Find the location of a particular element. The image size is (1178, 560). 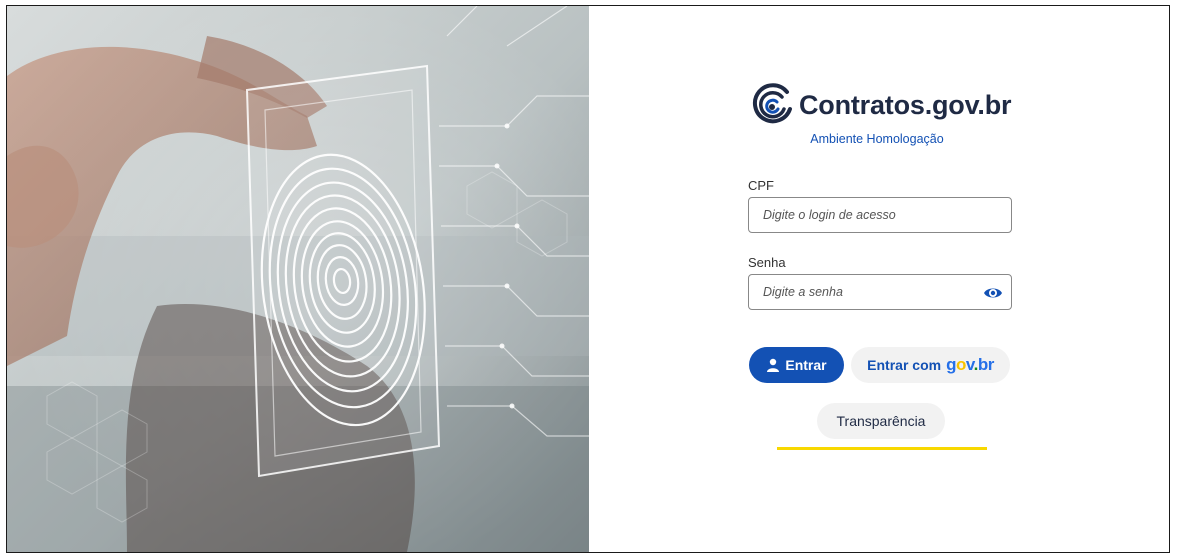

transparencia-button: Transparência is located at coordinates (881, 421).